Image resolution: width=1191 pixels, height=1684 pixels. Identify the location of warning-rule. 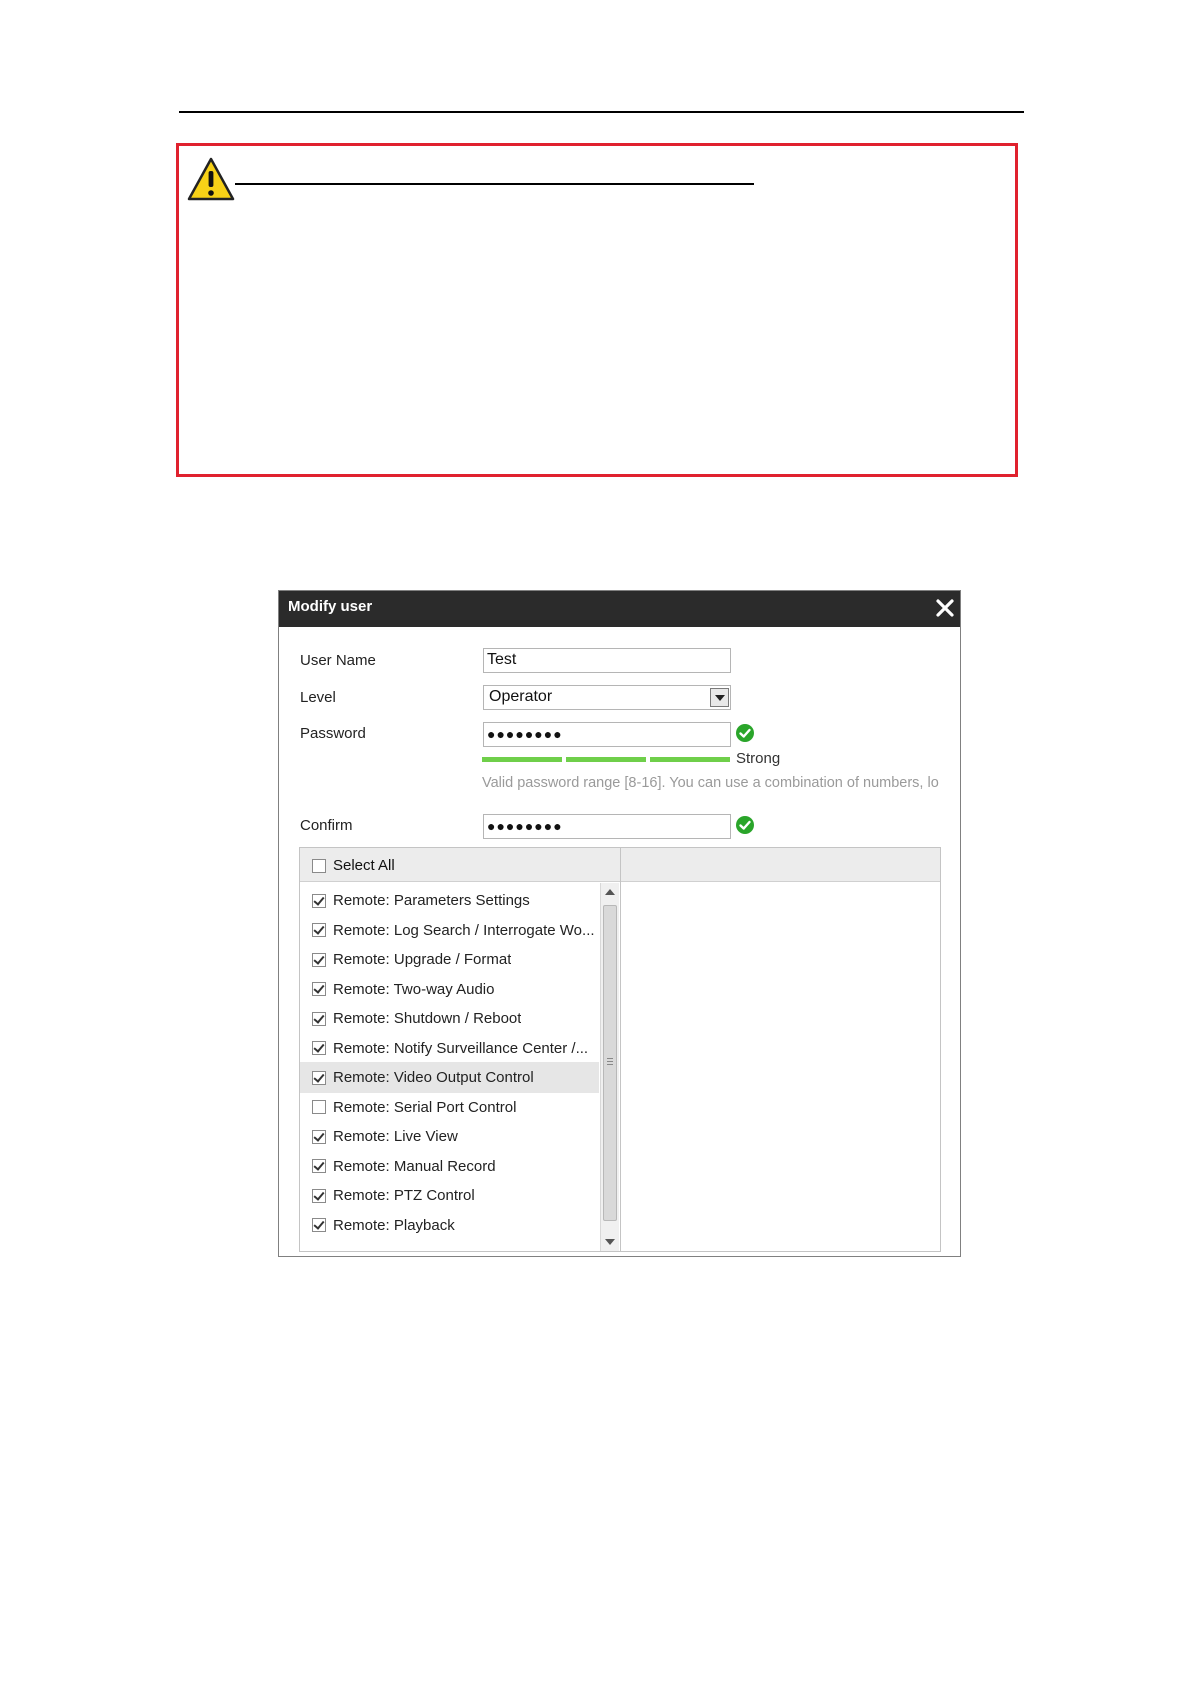
(494, 184).